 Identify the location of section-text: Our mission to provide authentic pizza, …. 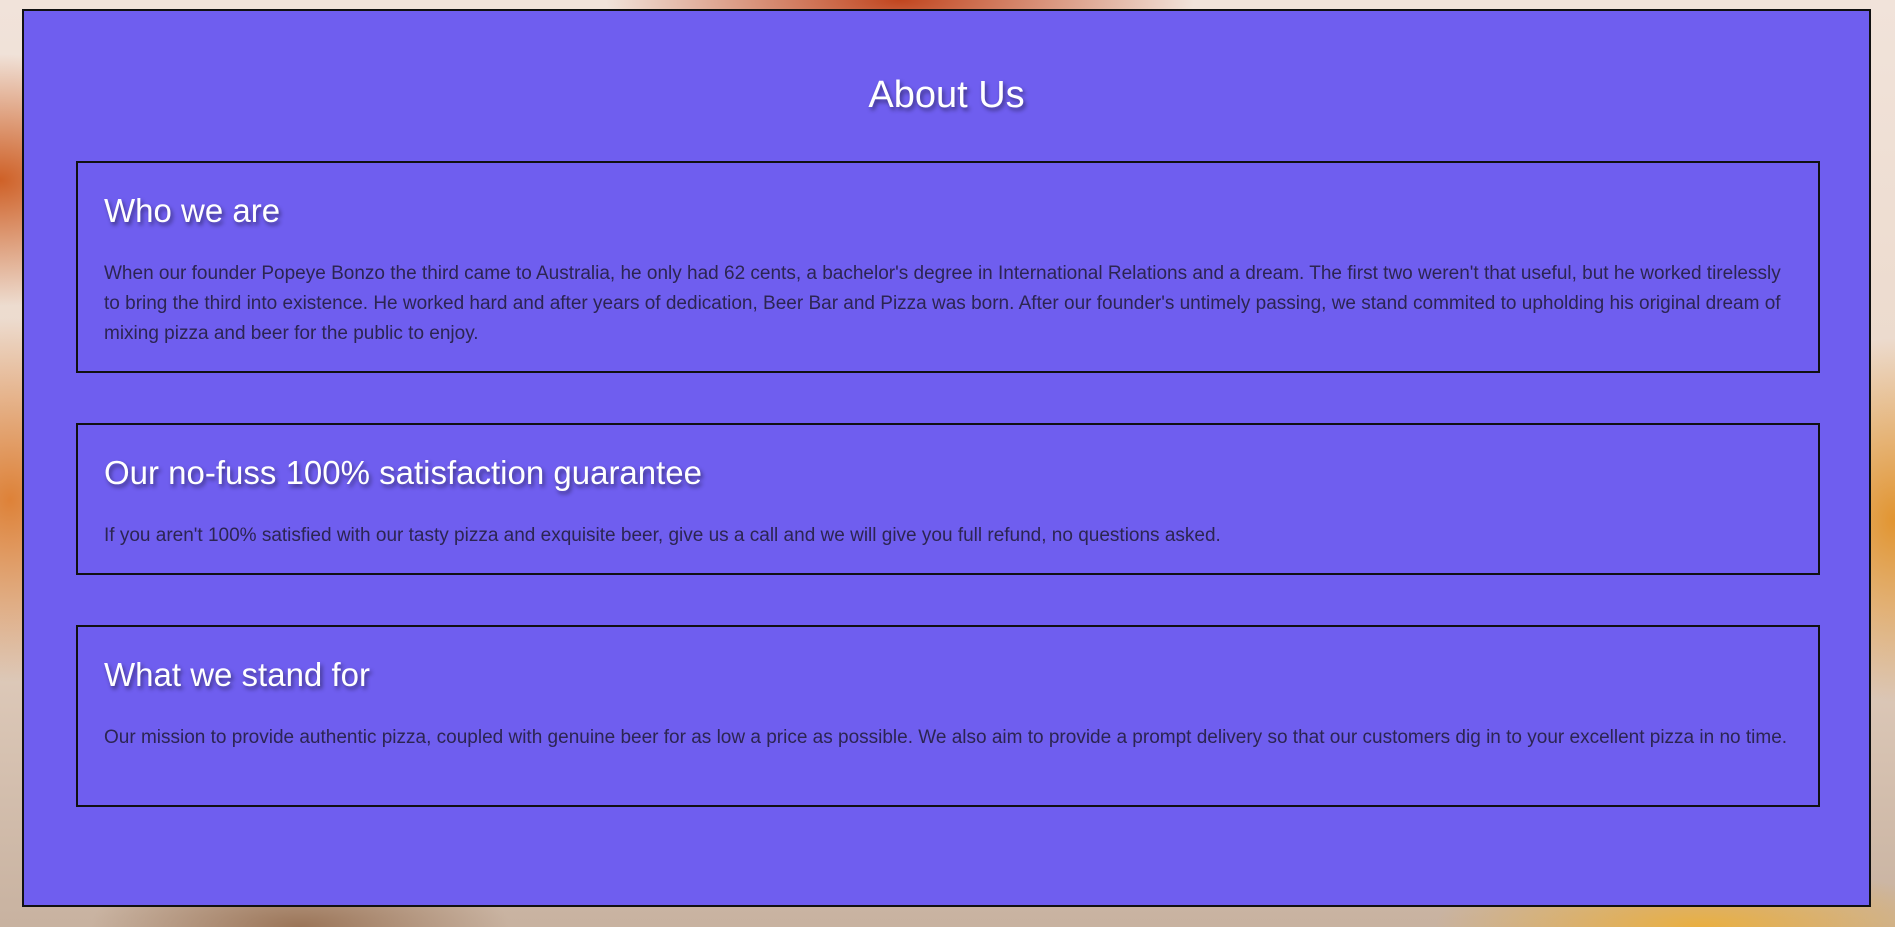
(946, 737).